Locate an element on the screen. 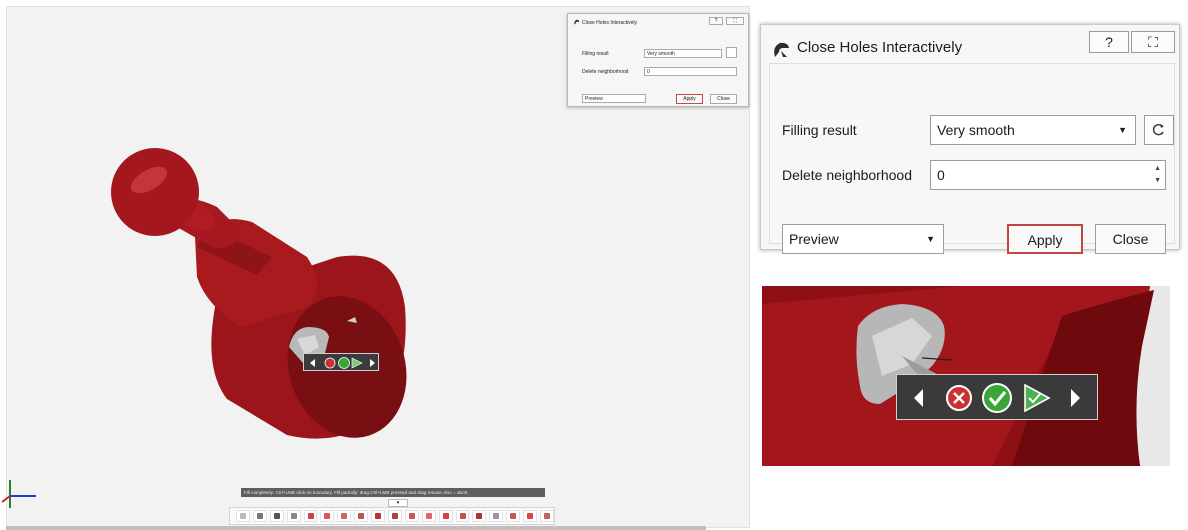 This screenshot has height=530, width=1188. part-edge-strip is located at coordinates (356, 528).